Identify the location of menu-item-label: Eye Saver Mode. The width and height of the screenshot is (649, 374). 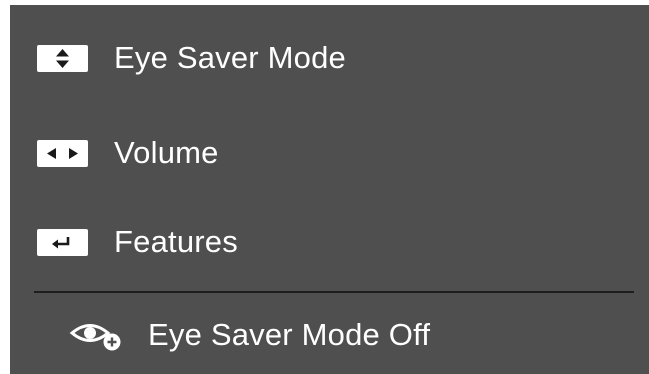
(230, 57).